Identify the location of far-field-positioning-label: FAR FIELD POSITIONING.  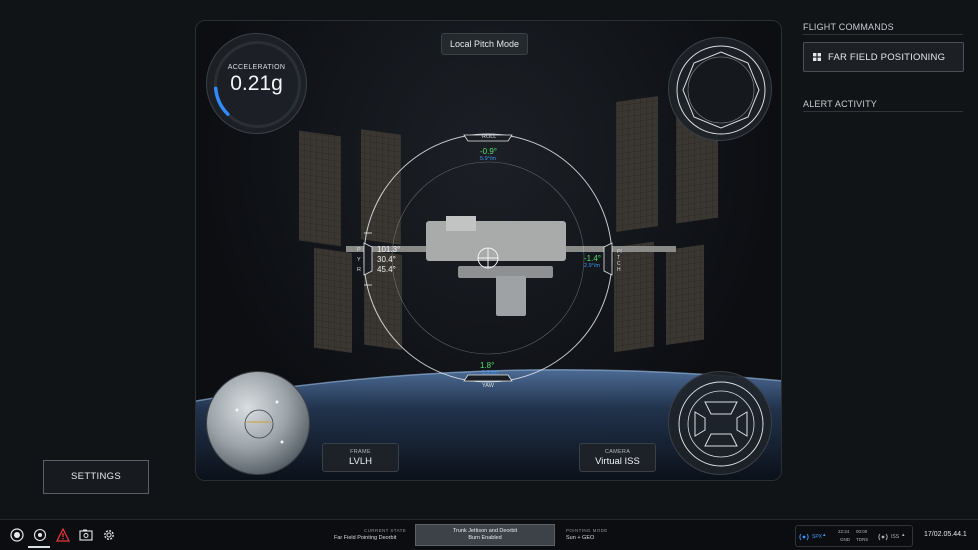
(887, 57).